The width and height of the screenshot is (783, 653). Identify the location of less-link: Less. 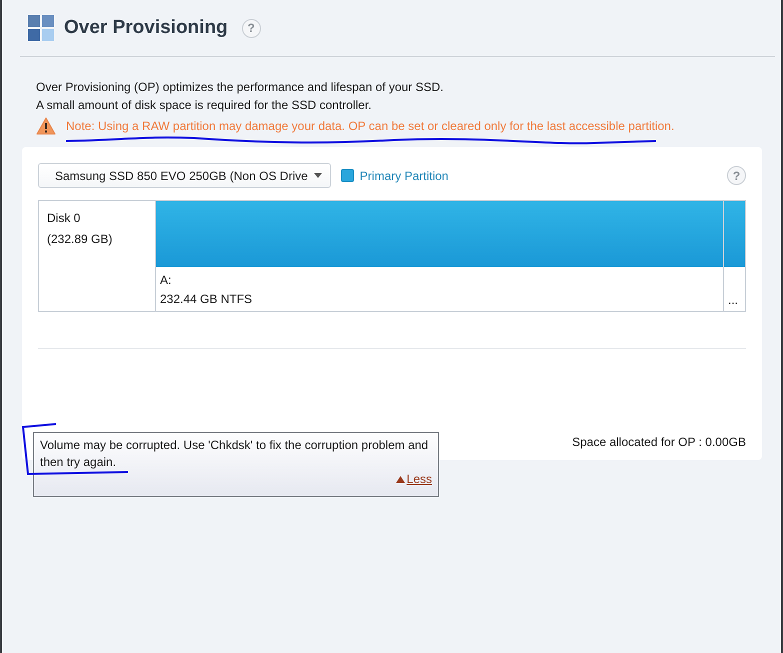
(414, 479).